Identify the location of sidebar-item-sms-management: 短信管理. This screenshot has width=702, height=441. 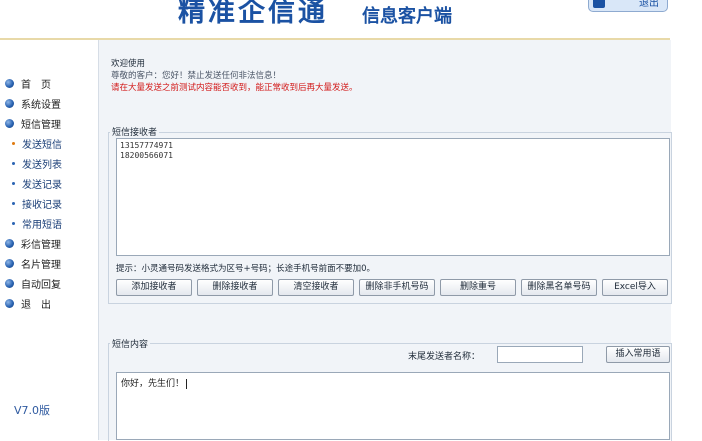
(42, 123).